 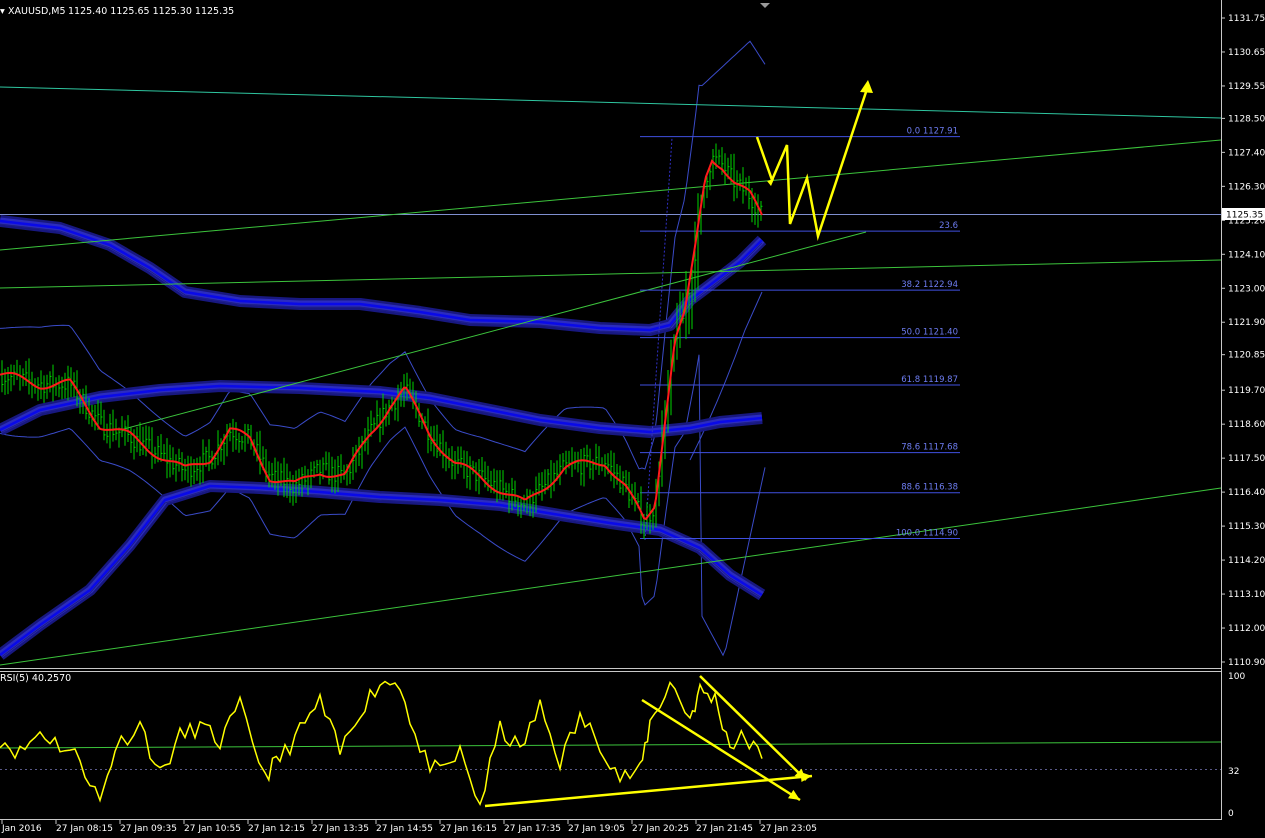 What do you see at coordinates (21, 829) in the screenshot?
I see `time-tick-label: Jan 2016` at bounding box center [21, 829].